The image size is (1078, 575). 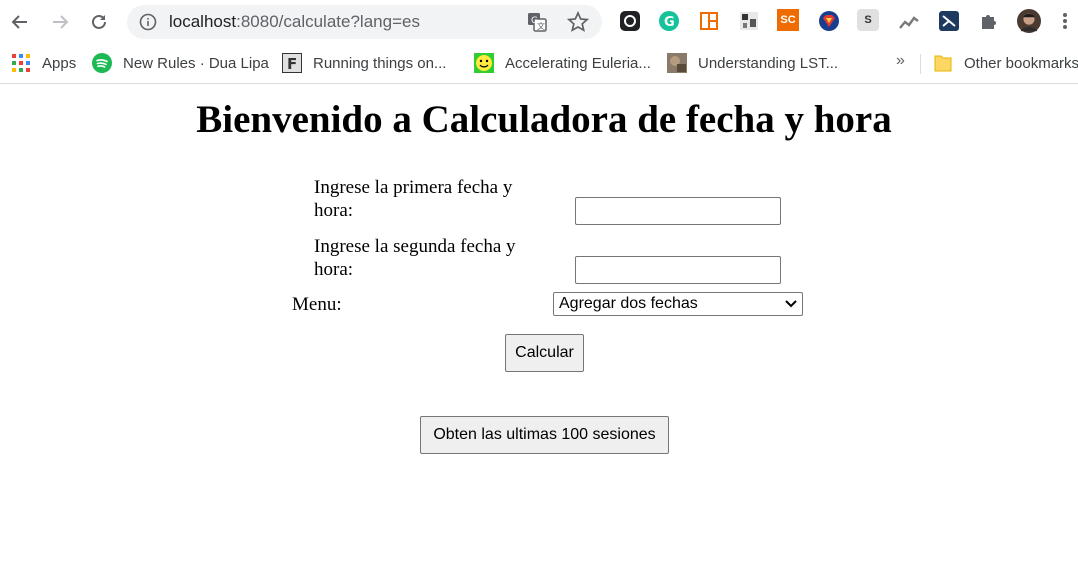 What do you see at coordinates (544, 435) in the screenshot?
I see `sessions-button: Obten las ultimas 100 sesiones` at bounding box center [544, 435].